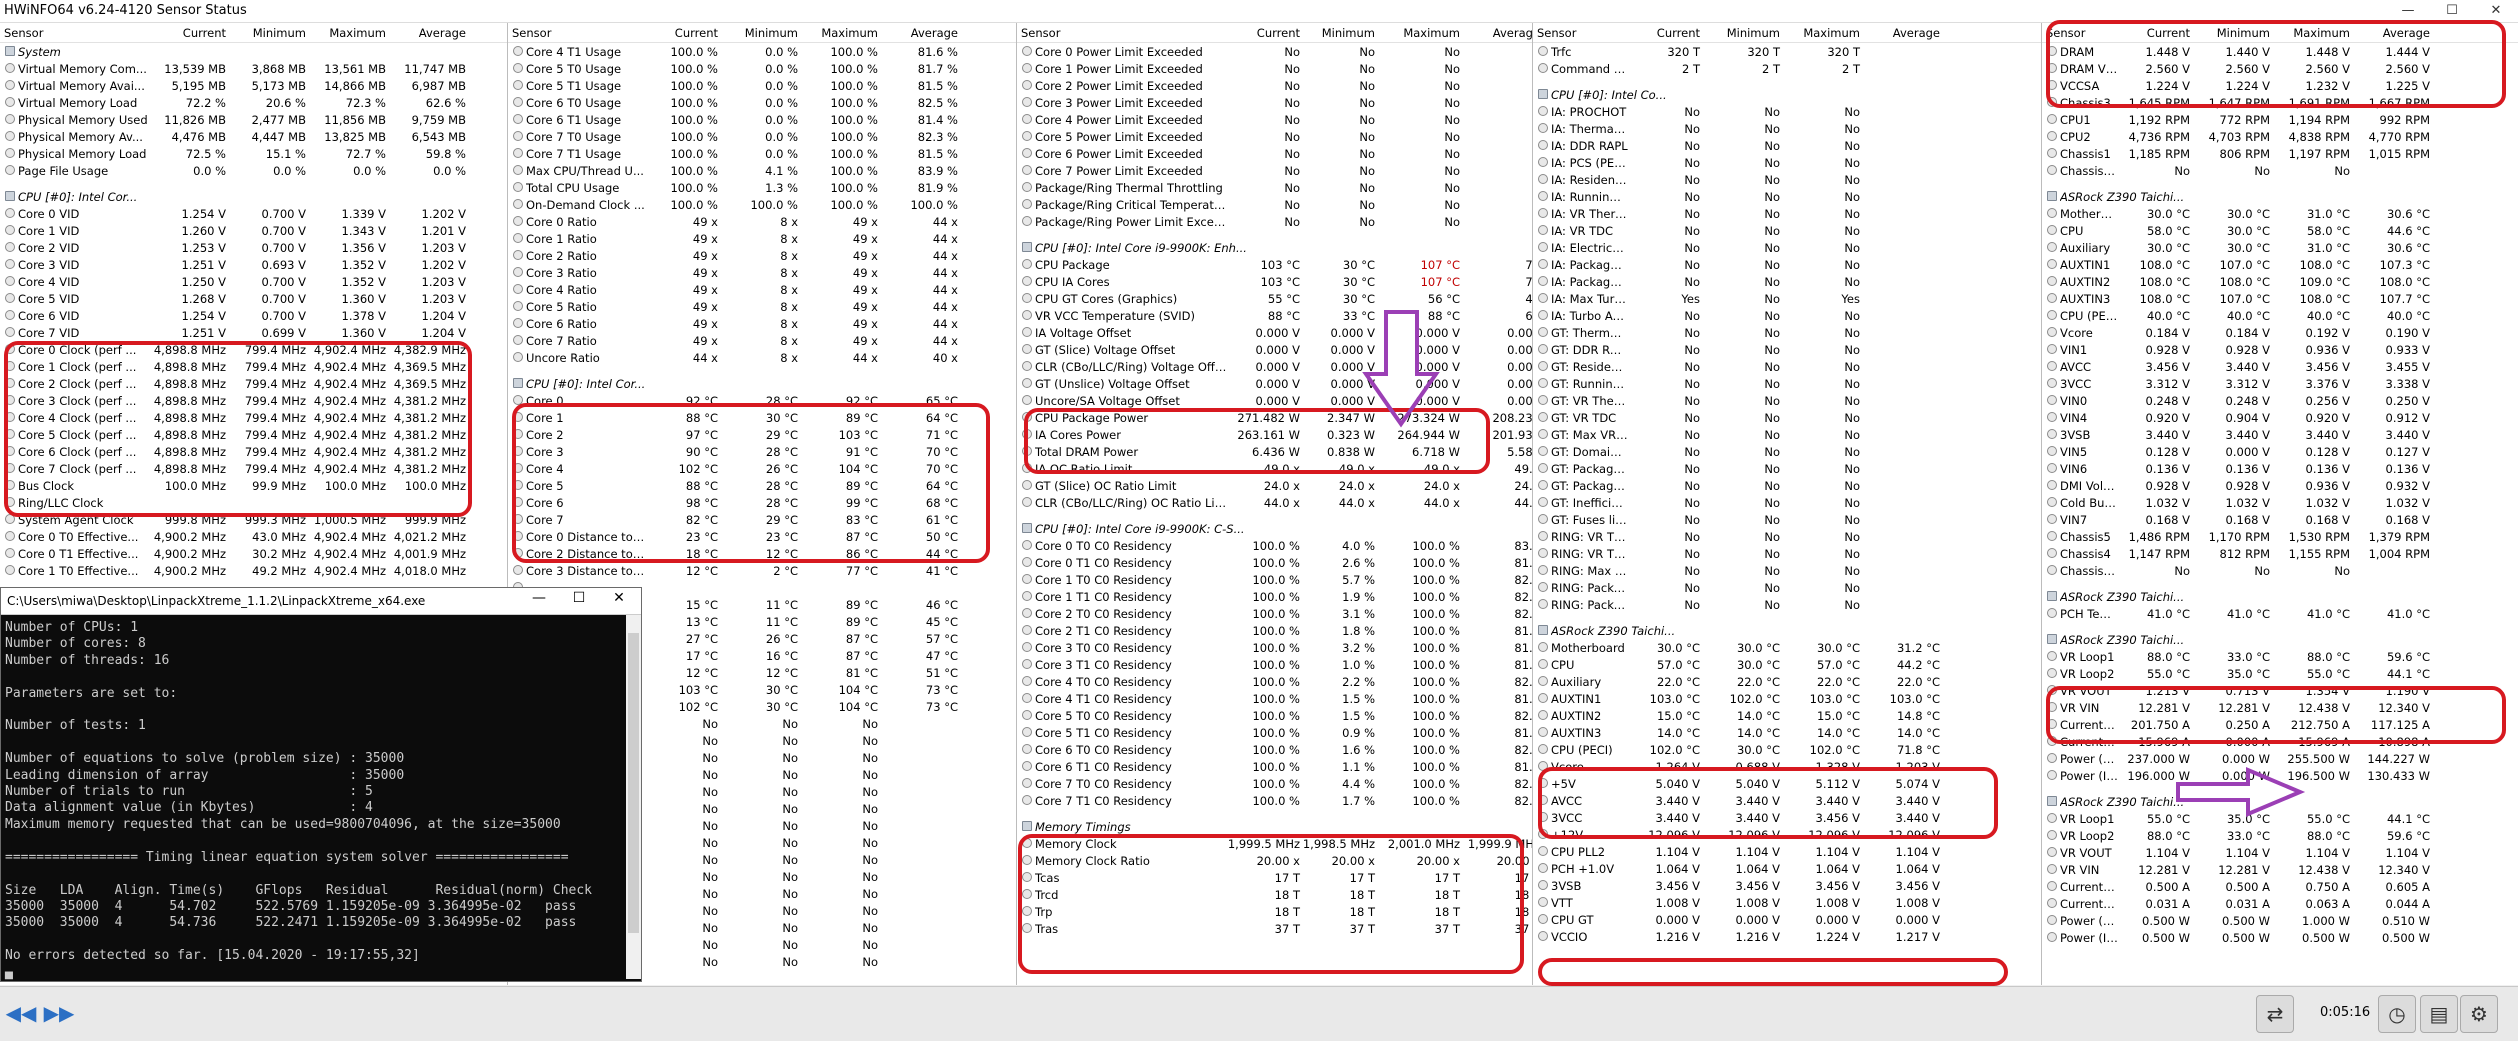 The image size is (2518, 1041). Describe the element at coordinates (253, 170) in the screenshot. I see `sensor-row: Page File Usage 0.0 % 0.0 % 0.0 % 0.0 %` at that location.